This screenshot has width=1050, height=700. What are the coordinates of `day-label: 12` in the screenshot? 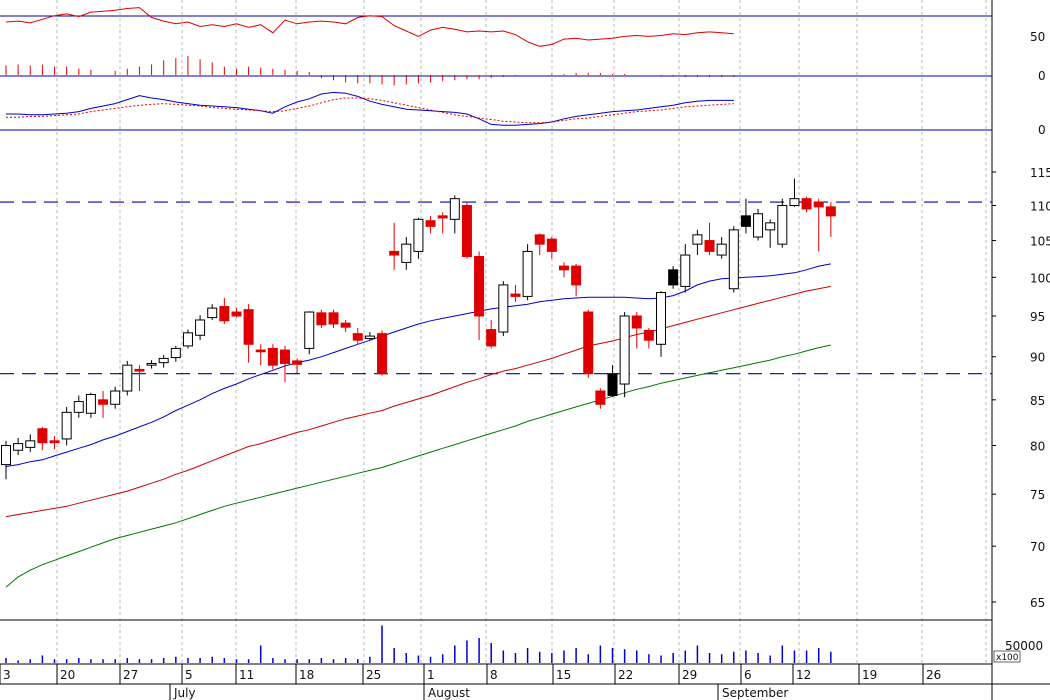 It's located at (803, 675).